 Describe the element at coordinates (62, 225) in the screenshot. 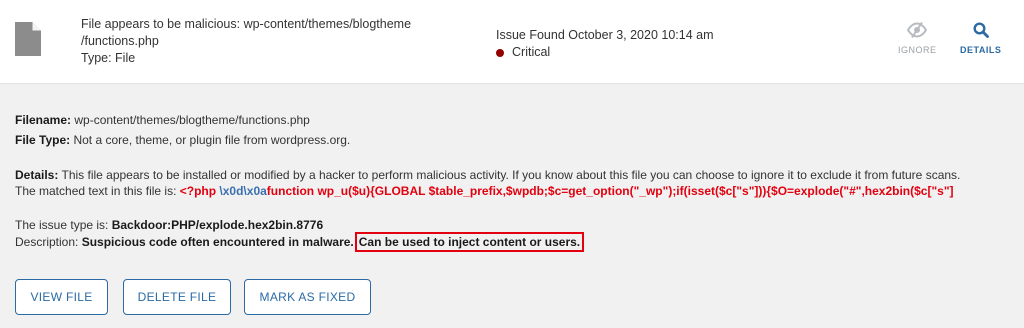

I see `issue-type-label: The issue type is:` at that location.